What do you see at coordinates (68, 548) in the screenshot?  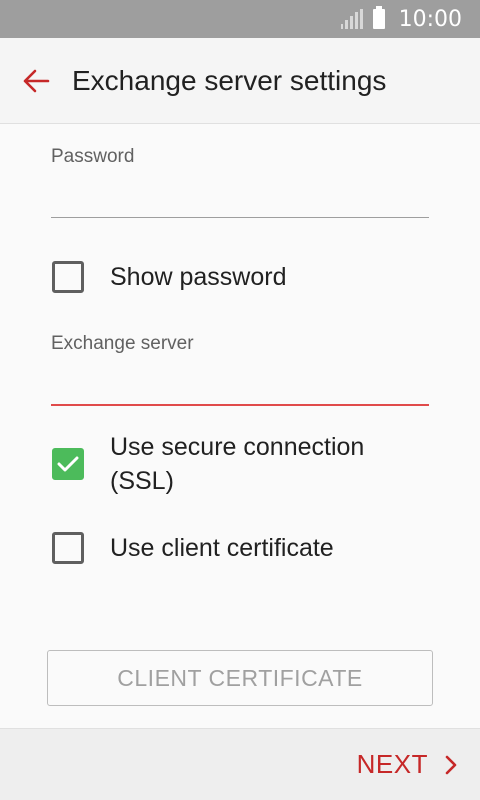 I see `client-certificate-checkbox` at bounding box center [68, 548].